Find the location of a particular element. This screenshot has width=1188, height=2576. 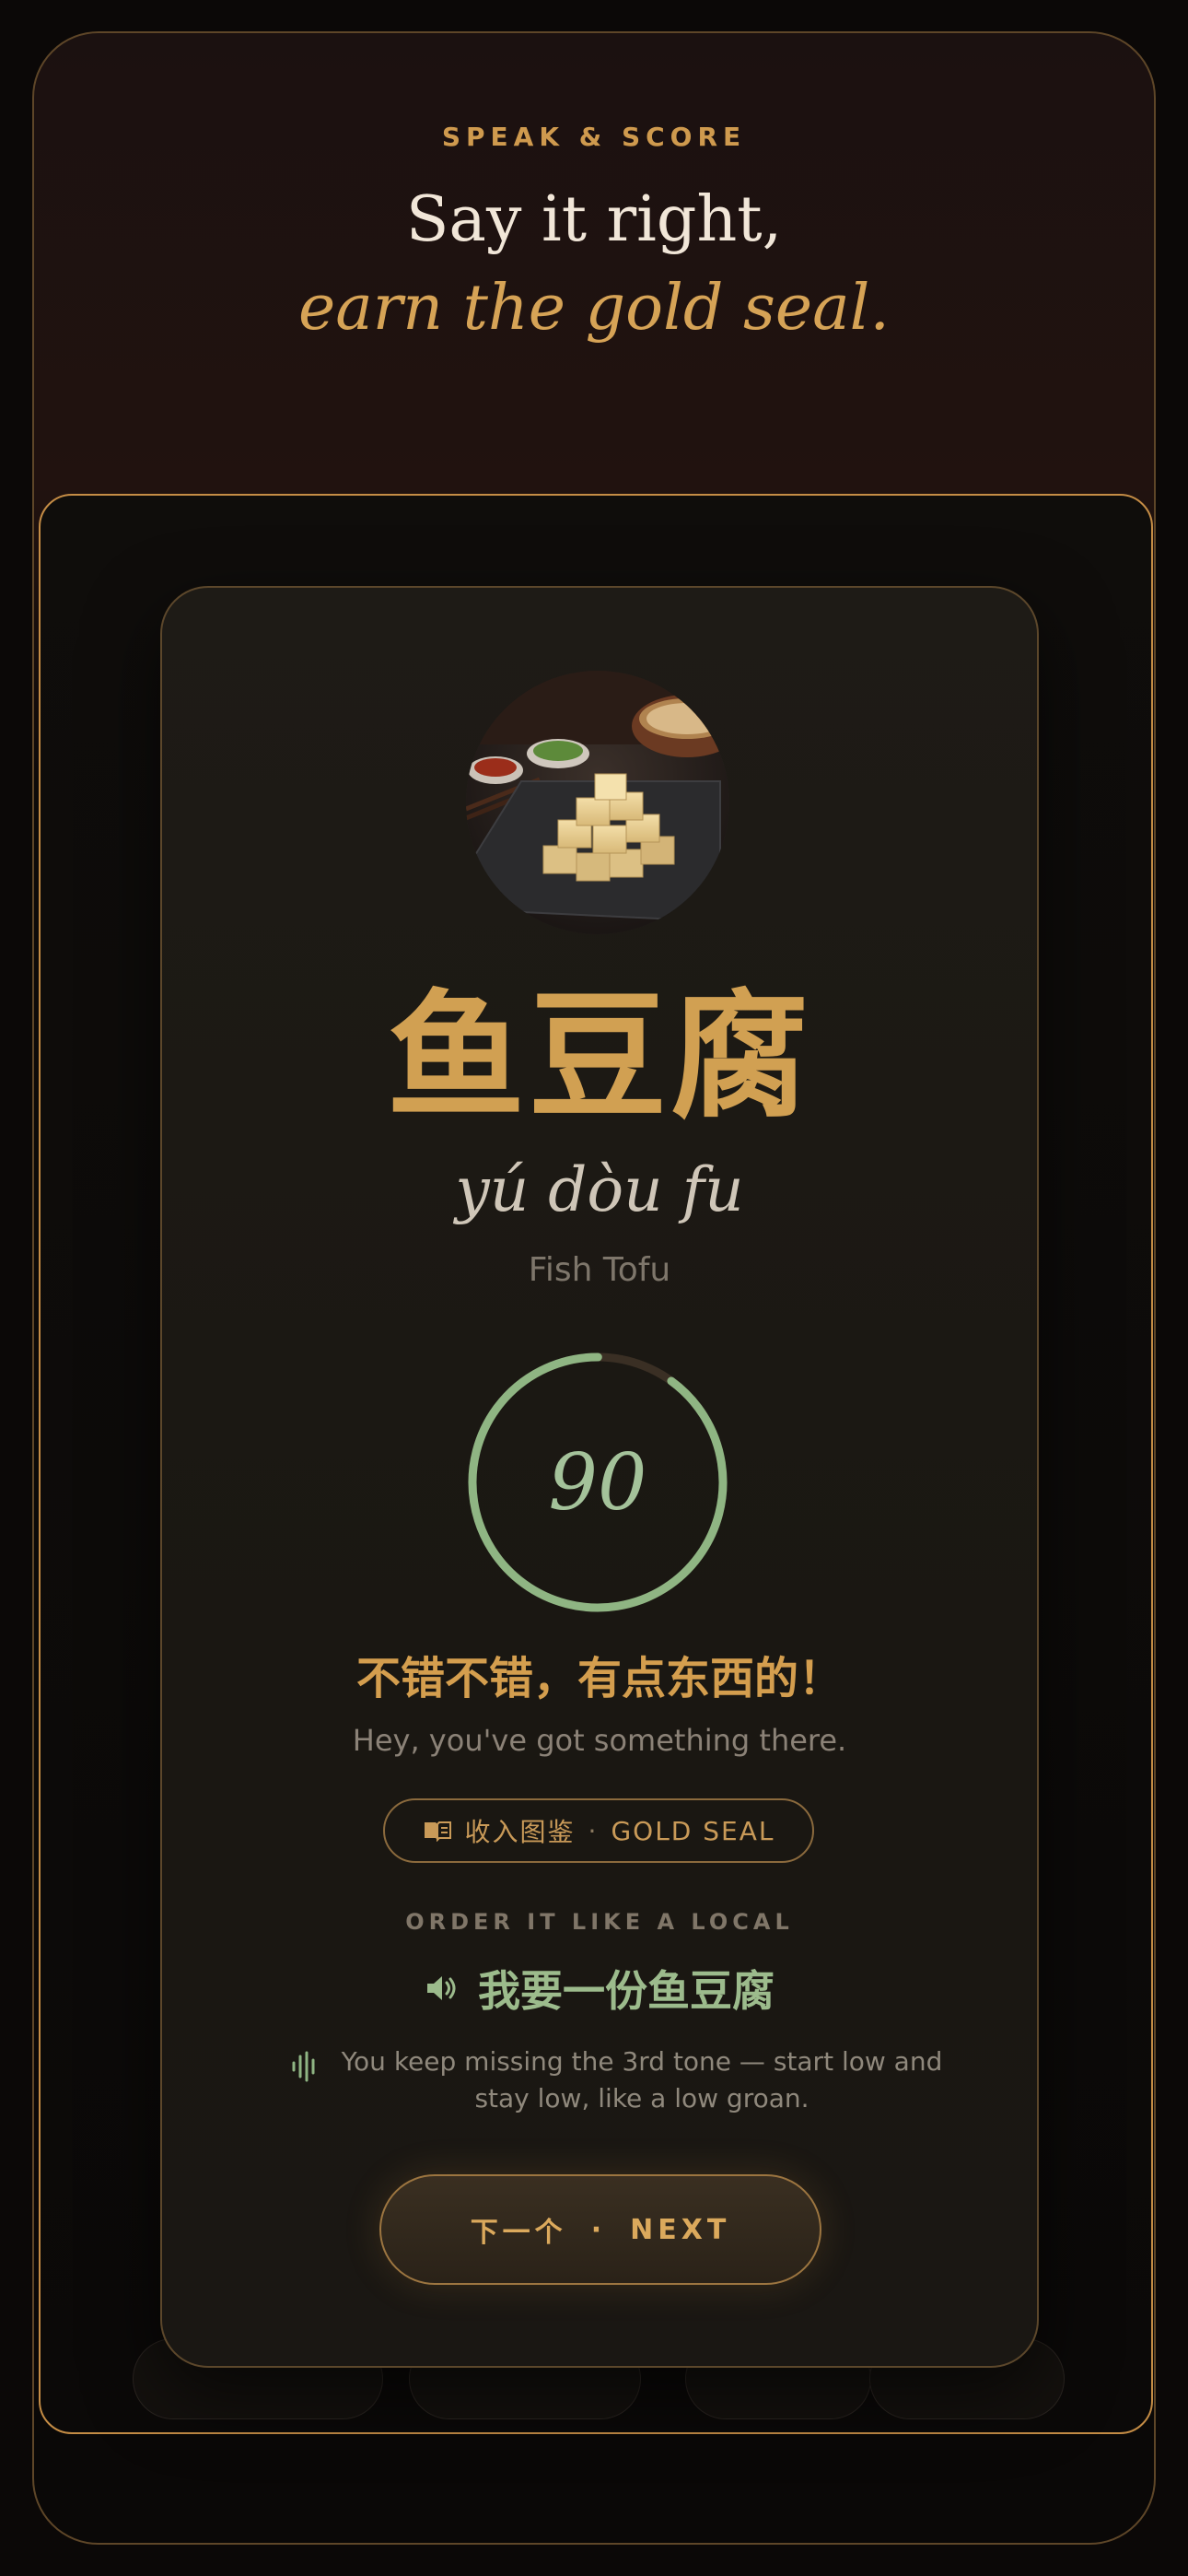

verdict-chinese: 不错不错，有点东西的！ is located at coordinates (599, 1678).